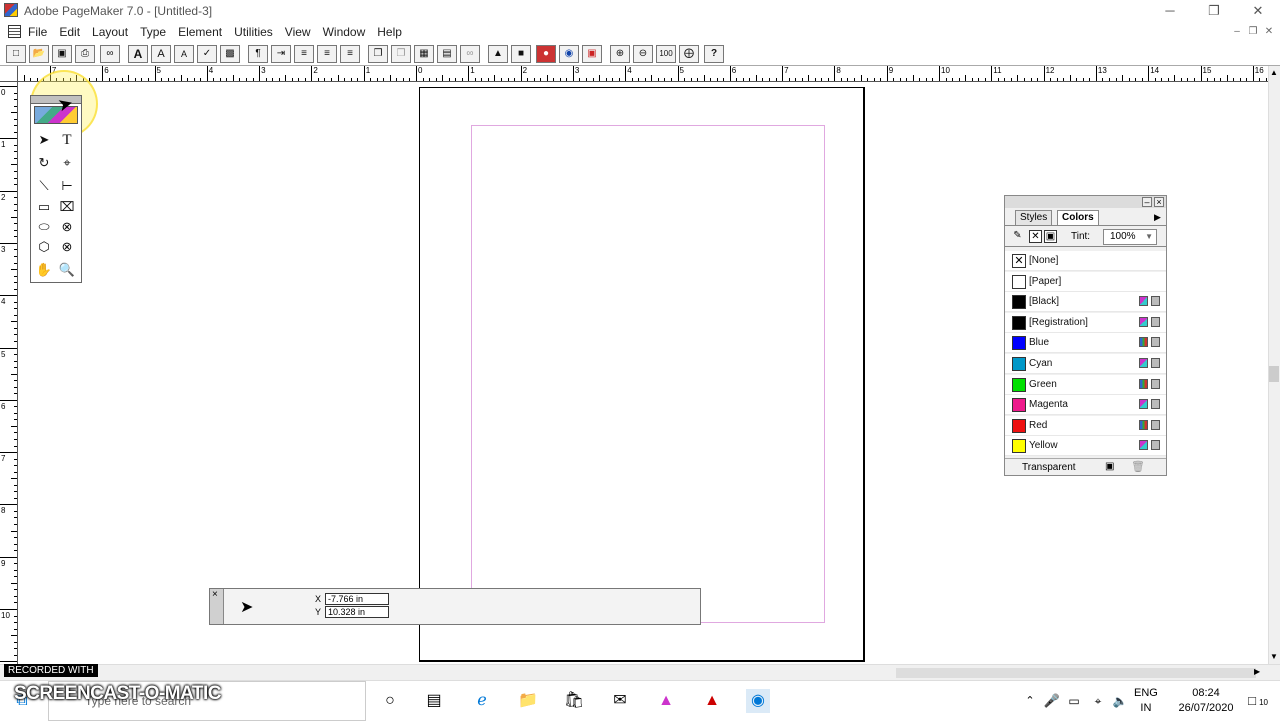  Describe the element at coordinates (401, 54) in the screenshot. I see `book-icon: ❐` at that location.